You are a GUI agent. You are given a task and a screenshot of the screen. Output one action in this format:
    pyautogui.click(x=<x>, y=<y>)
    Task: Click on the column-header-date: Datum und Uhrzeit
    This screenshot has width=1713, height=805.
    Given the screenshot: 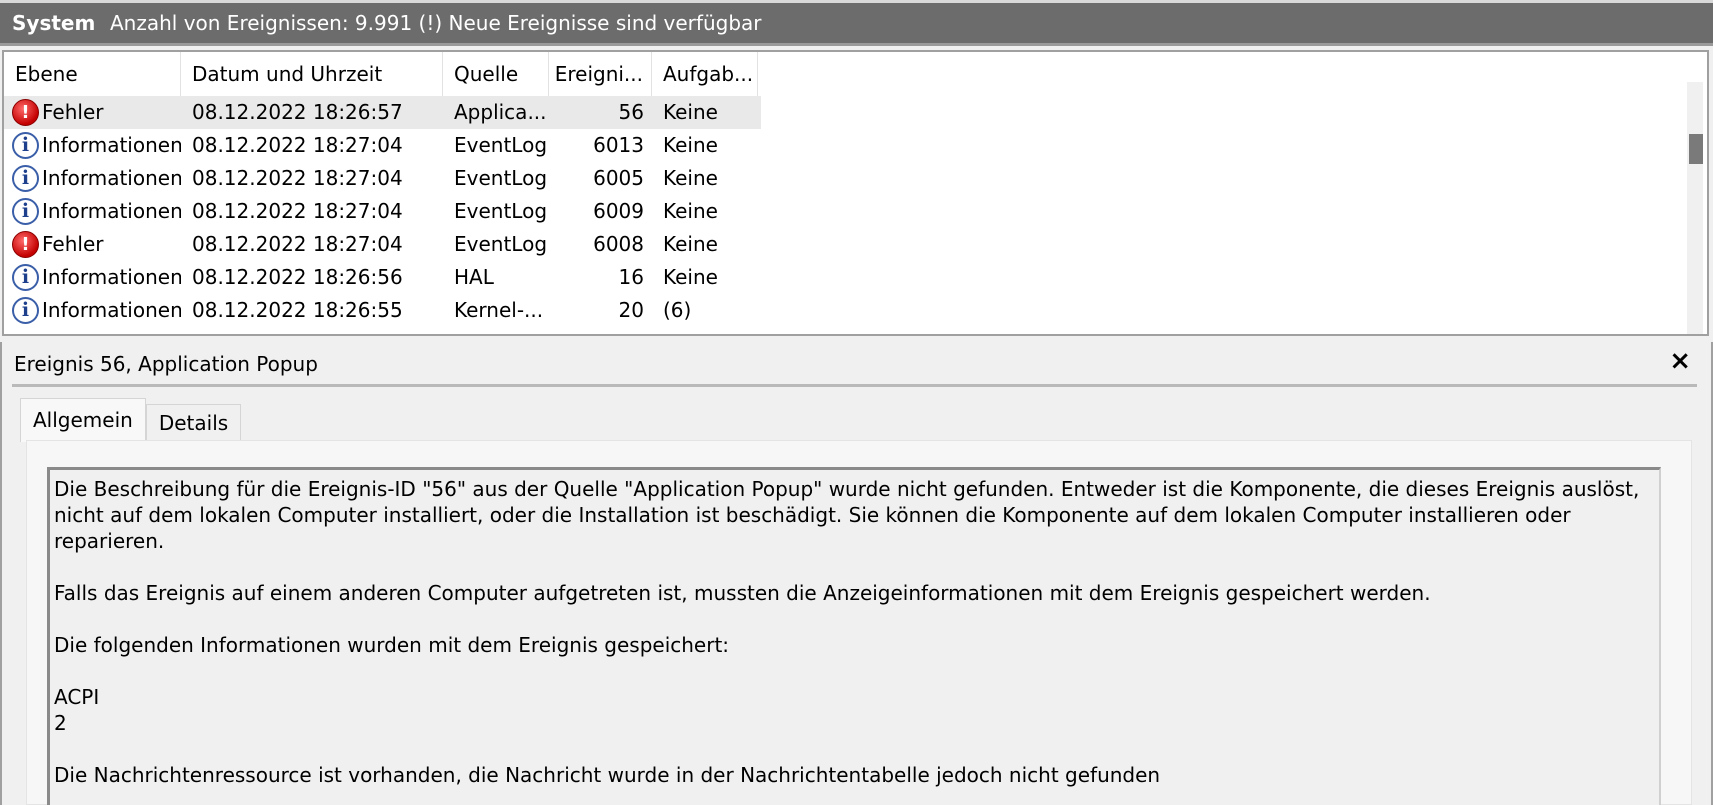 What is the action you would take?
    pyautogui.click(x=312, y=74)
    